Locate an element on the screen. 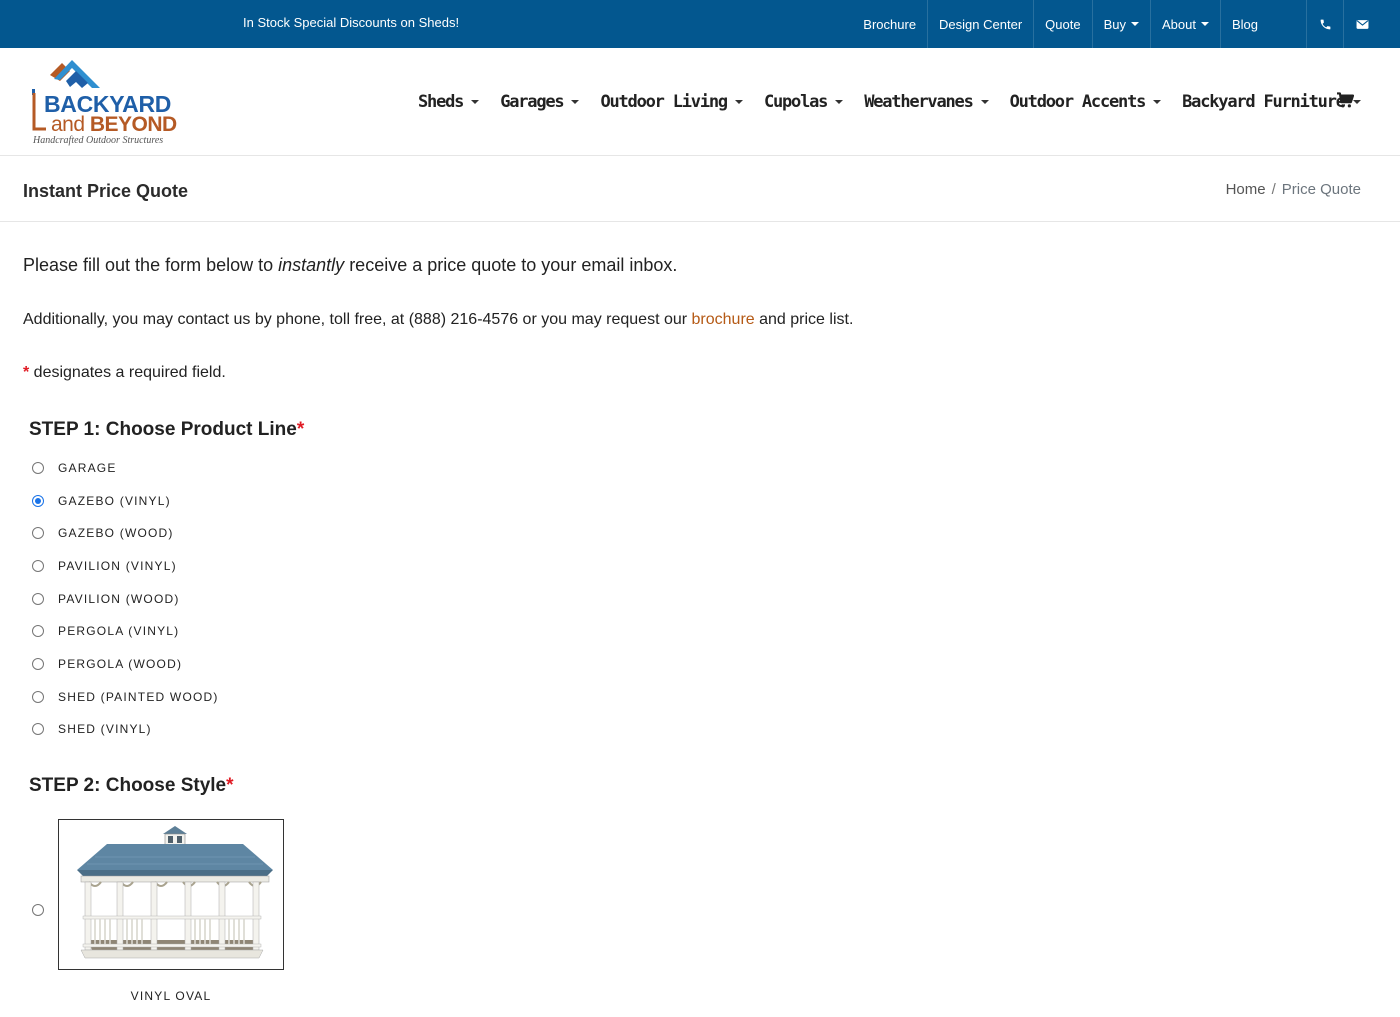 This screenshot has height=1017, width=1400. main-nav-label: Garages is located at coordinates (532, 102).